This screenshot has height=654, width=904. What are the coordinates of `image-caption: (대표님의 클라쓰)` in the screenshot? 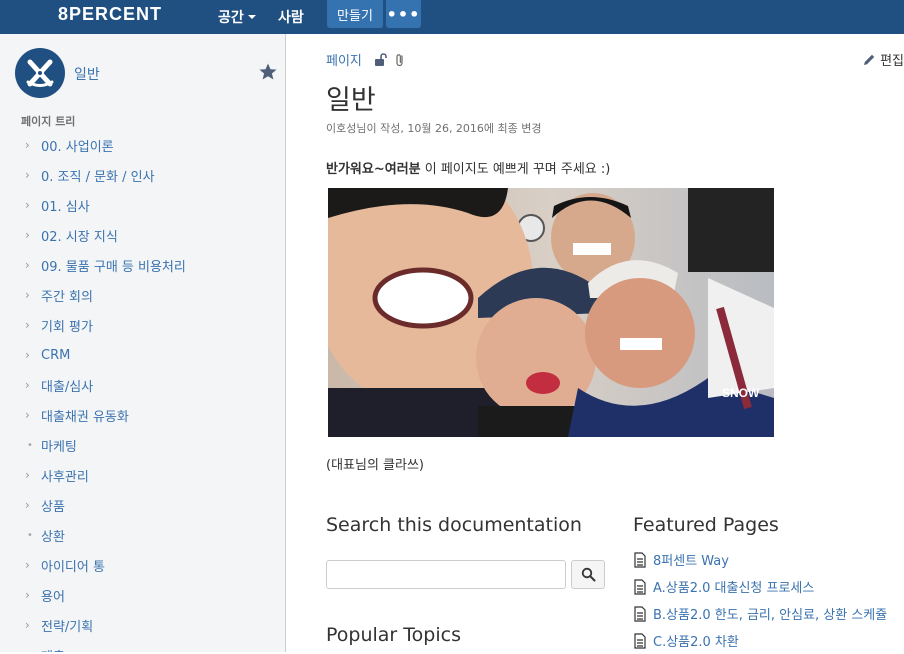 It's located at (375, 465).